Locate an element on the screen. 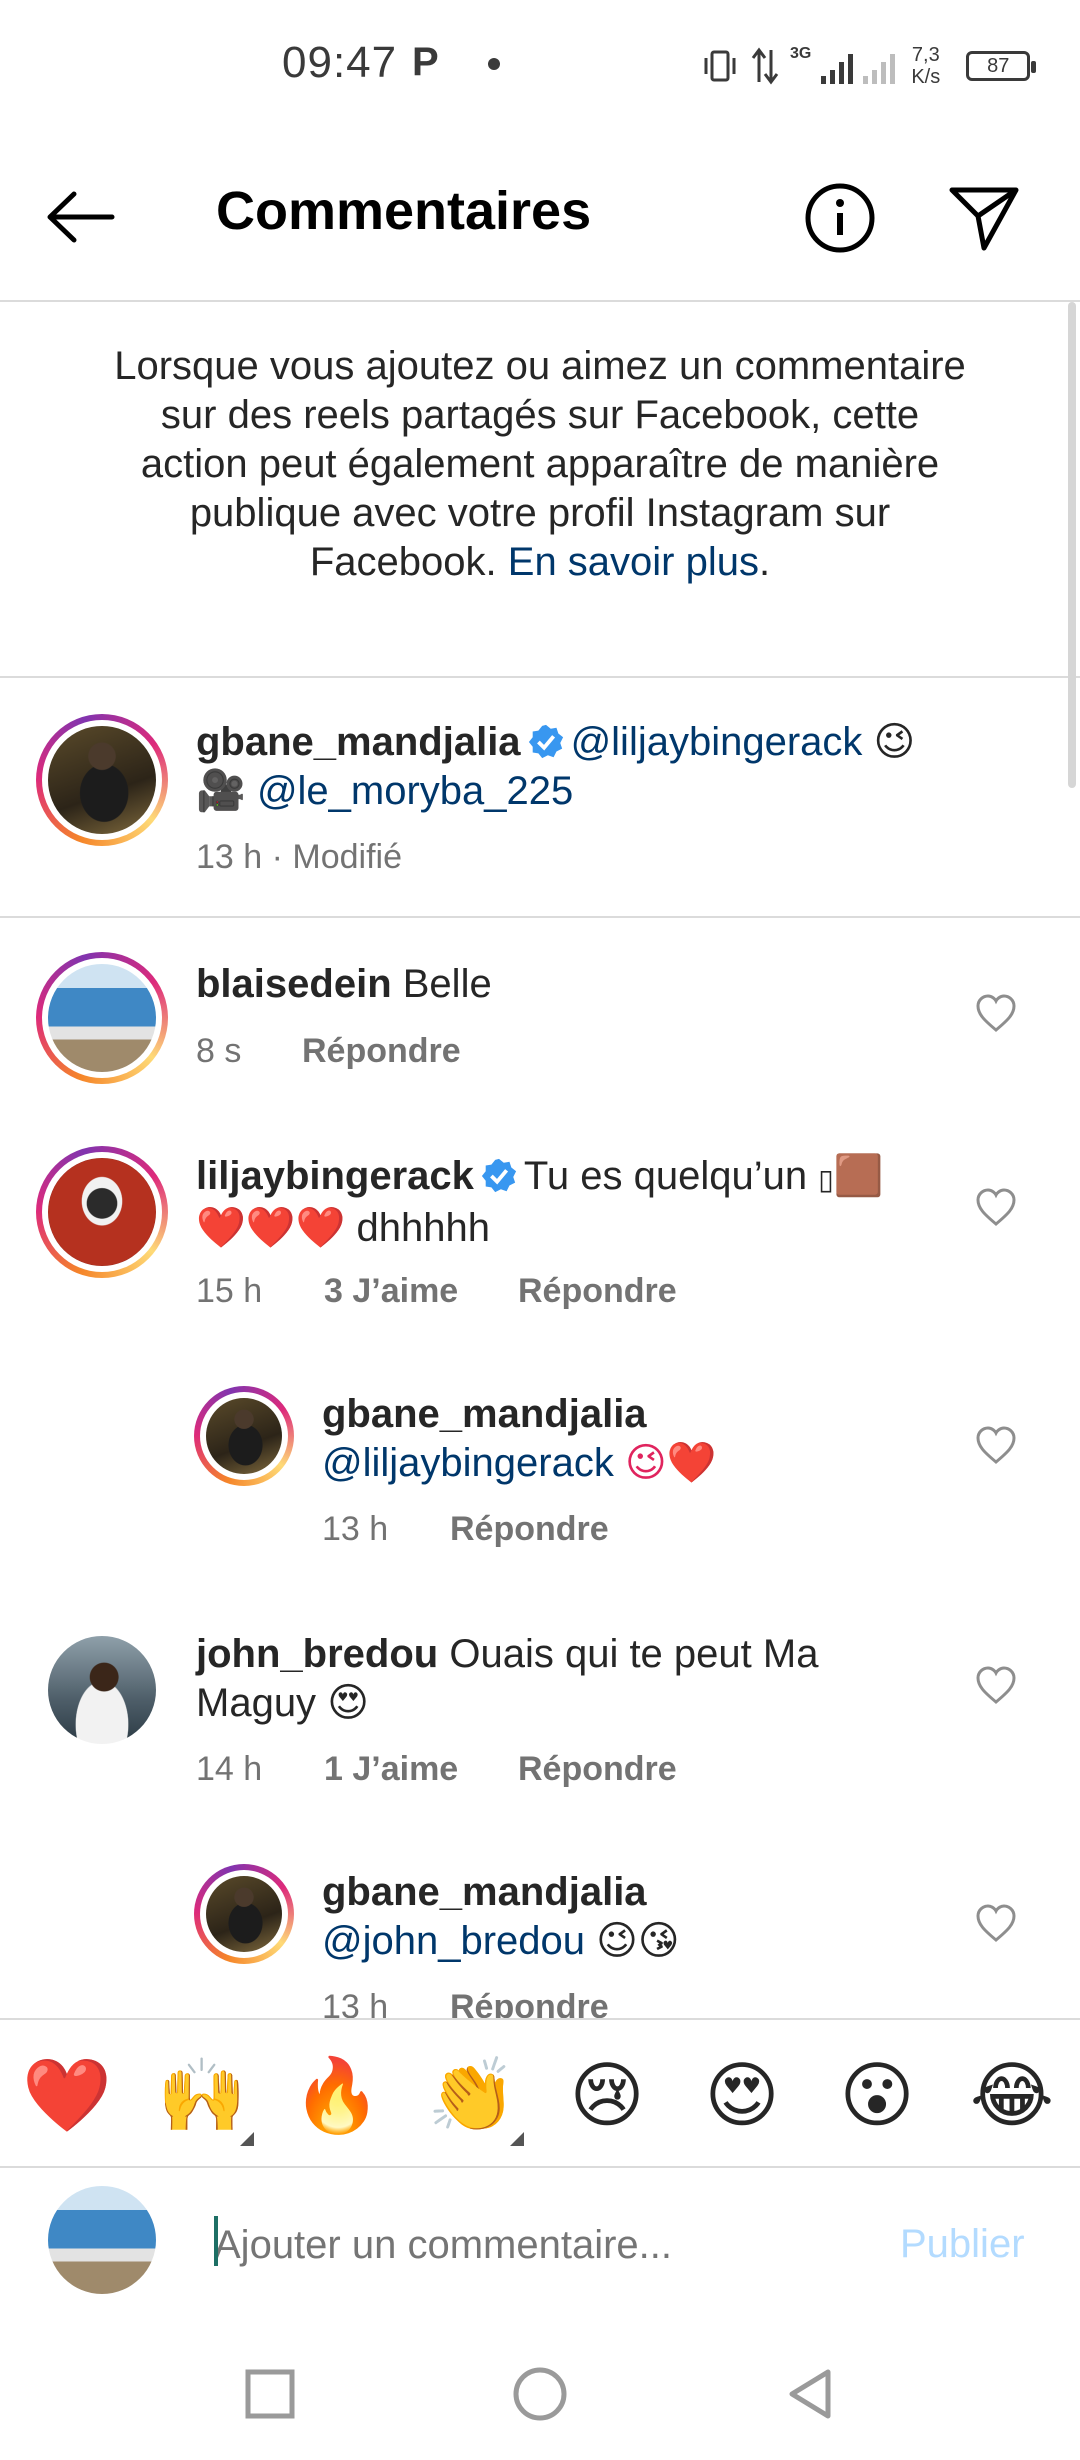 The height and width of the screenshot is (2460, 1080). comment-body-1: Tu es quelqu’un is located at coordinates (665, 1176).